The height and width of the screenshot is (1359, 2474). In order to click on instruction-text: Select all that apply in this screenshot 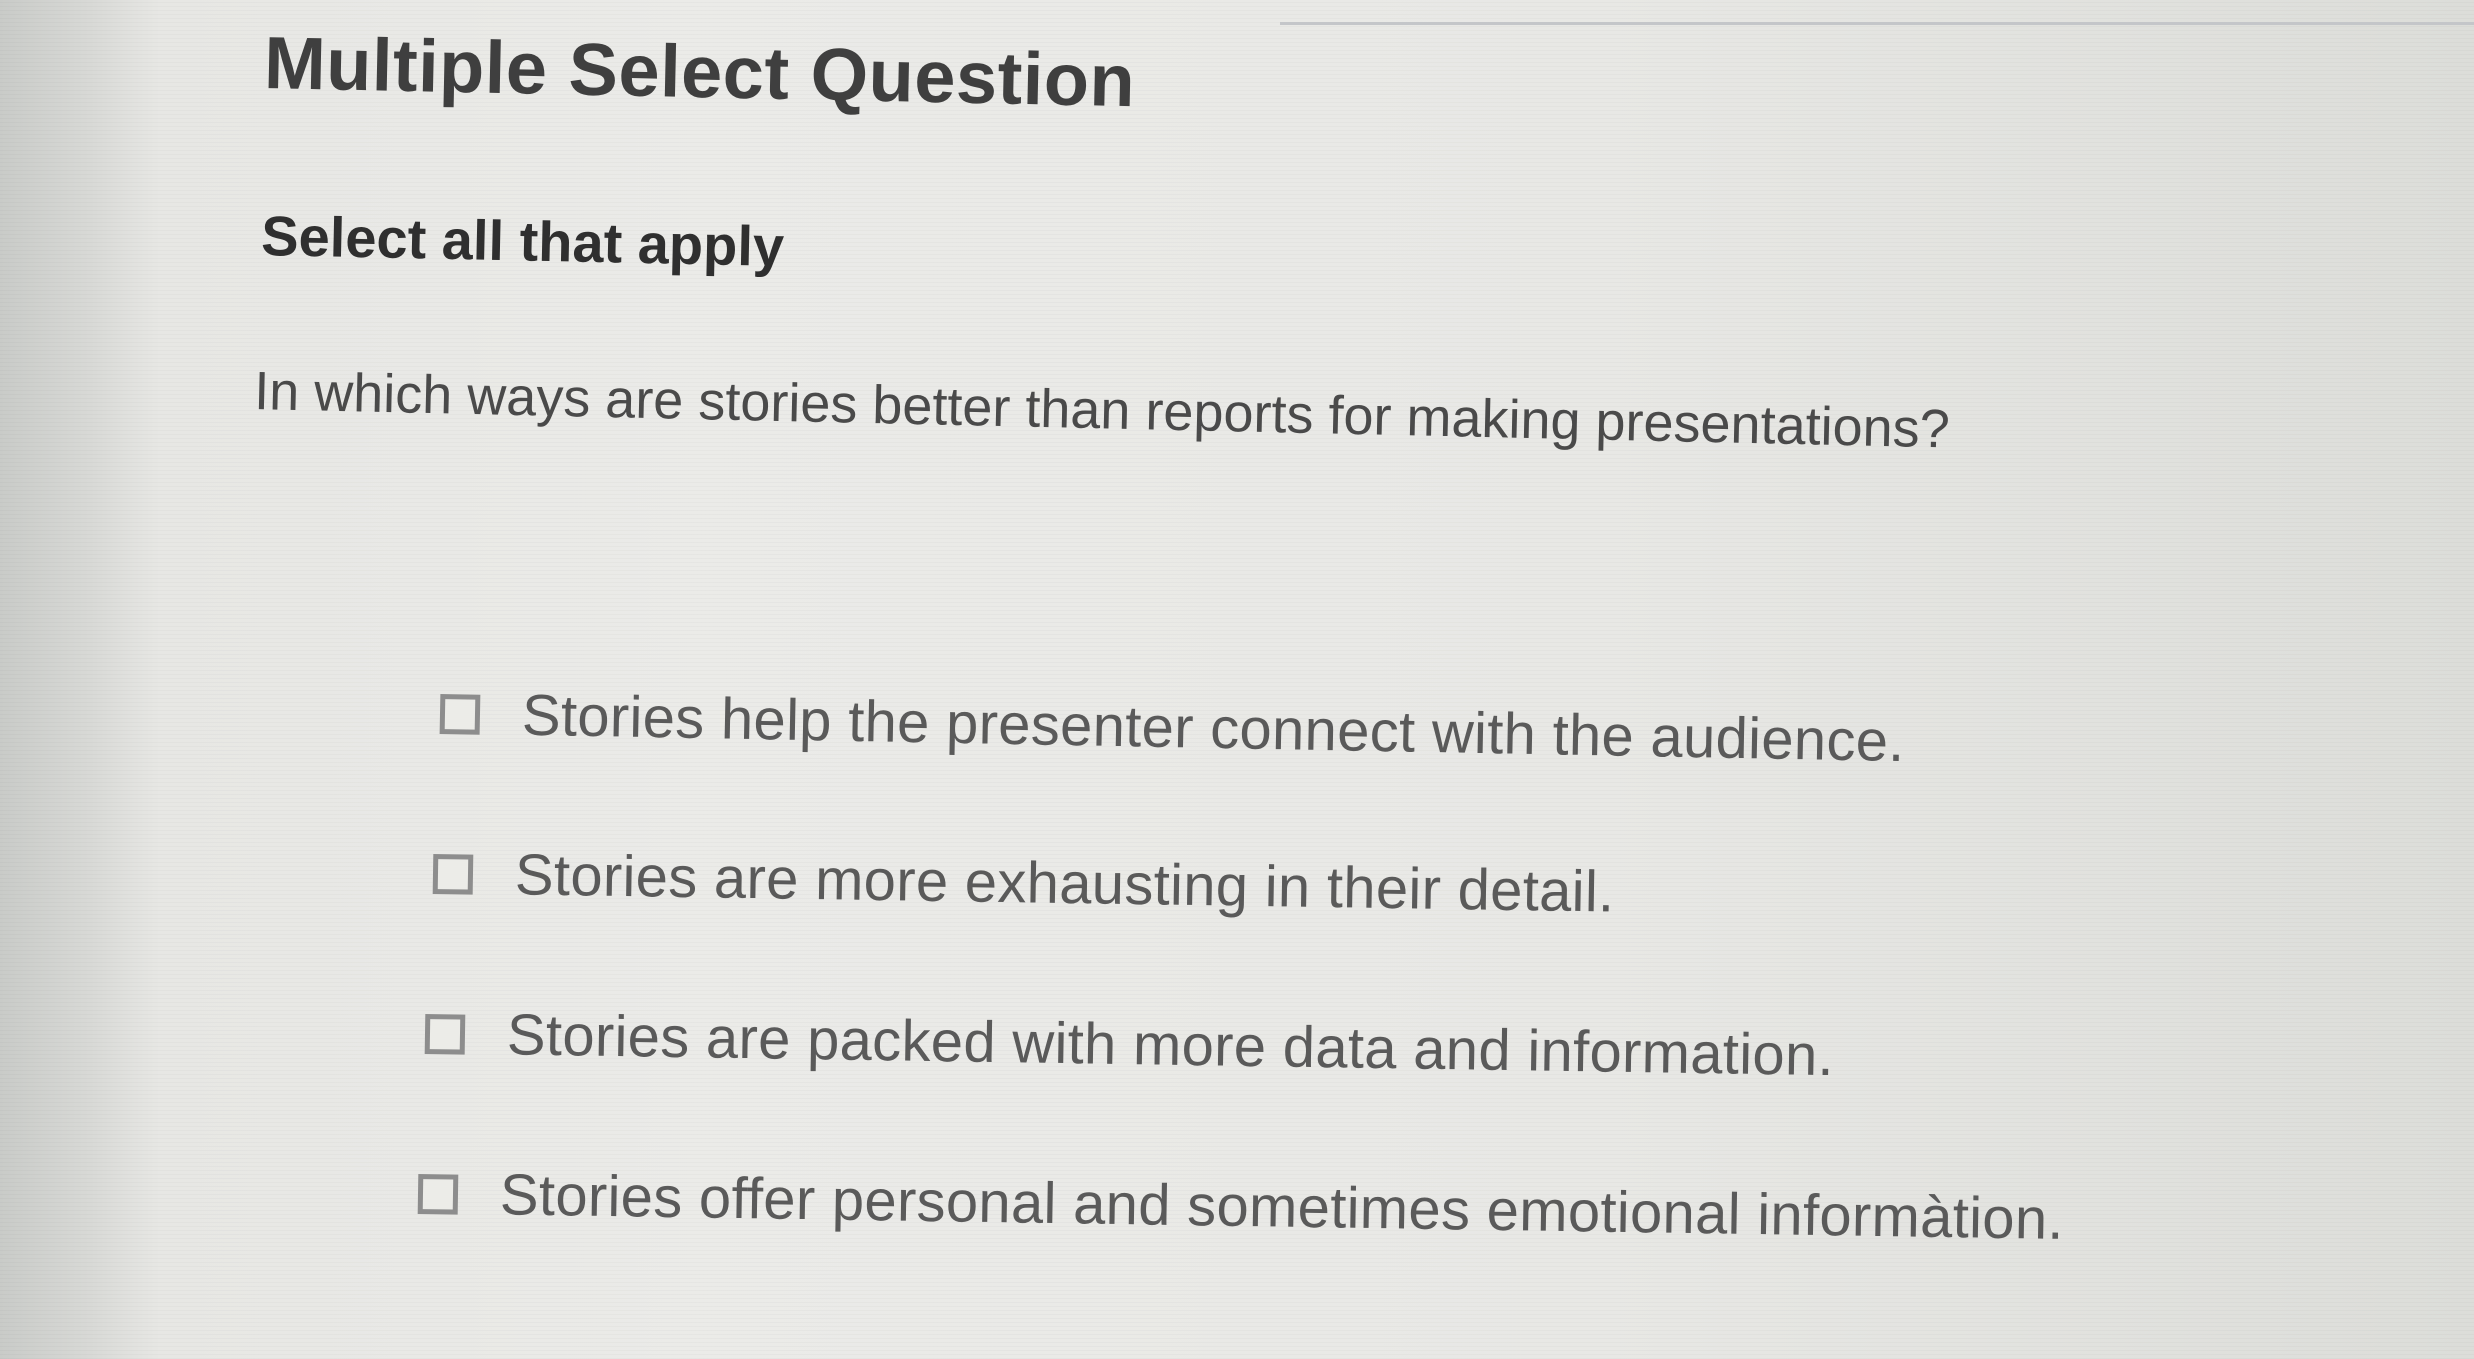, I will do `click(522, 240)`.